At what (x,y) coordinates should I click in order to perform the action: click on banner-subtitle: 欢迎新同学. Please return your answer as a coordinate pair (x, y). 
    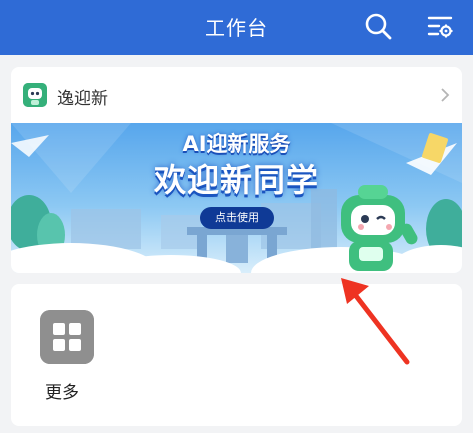
    Looking at the image, I should click on (236, 180).